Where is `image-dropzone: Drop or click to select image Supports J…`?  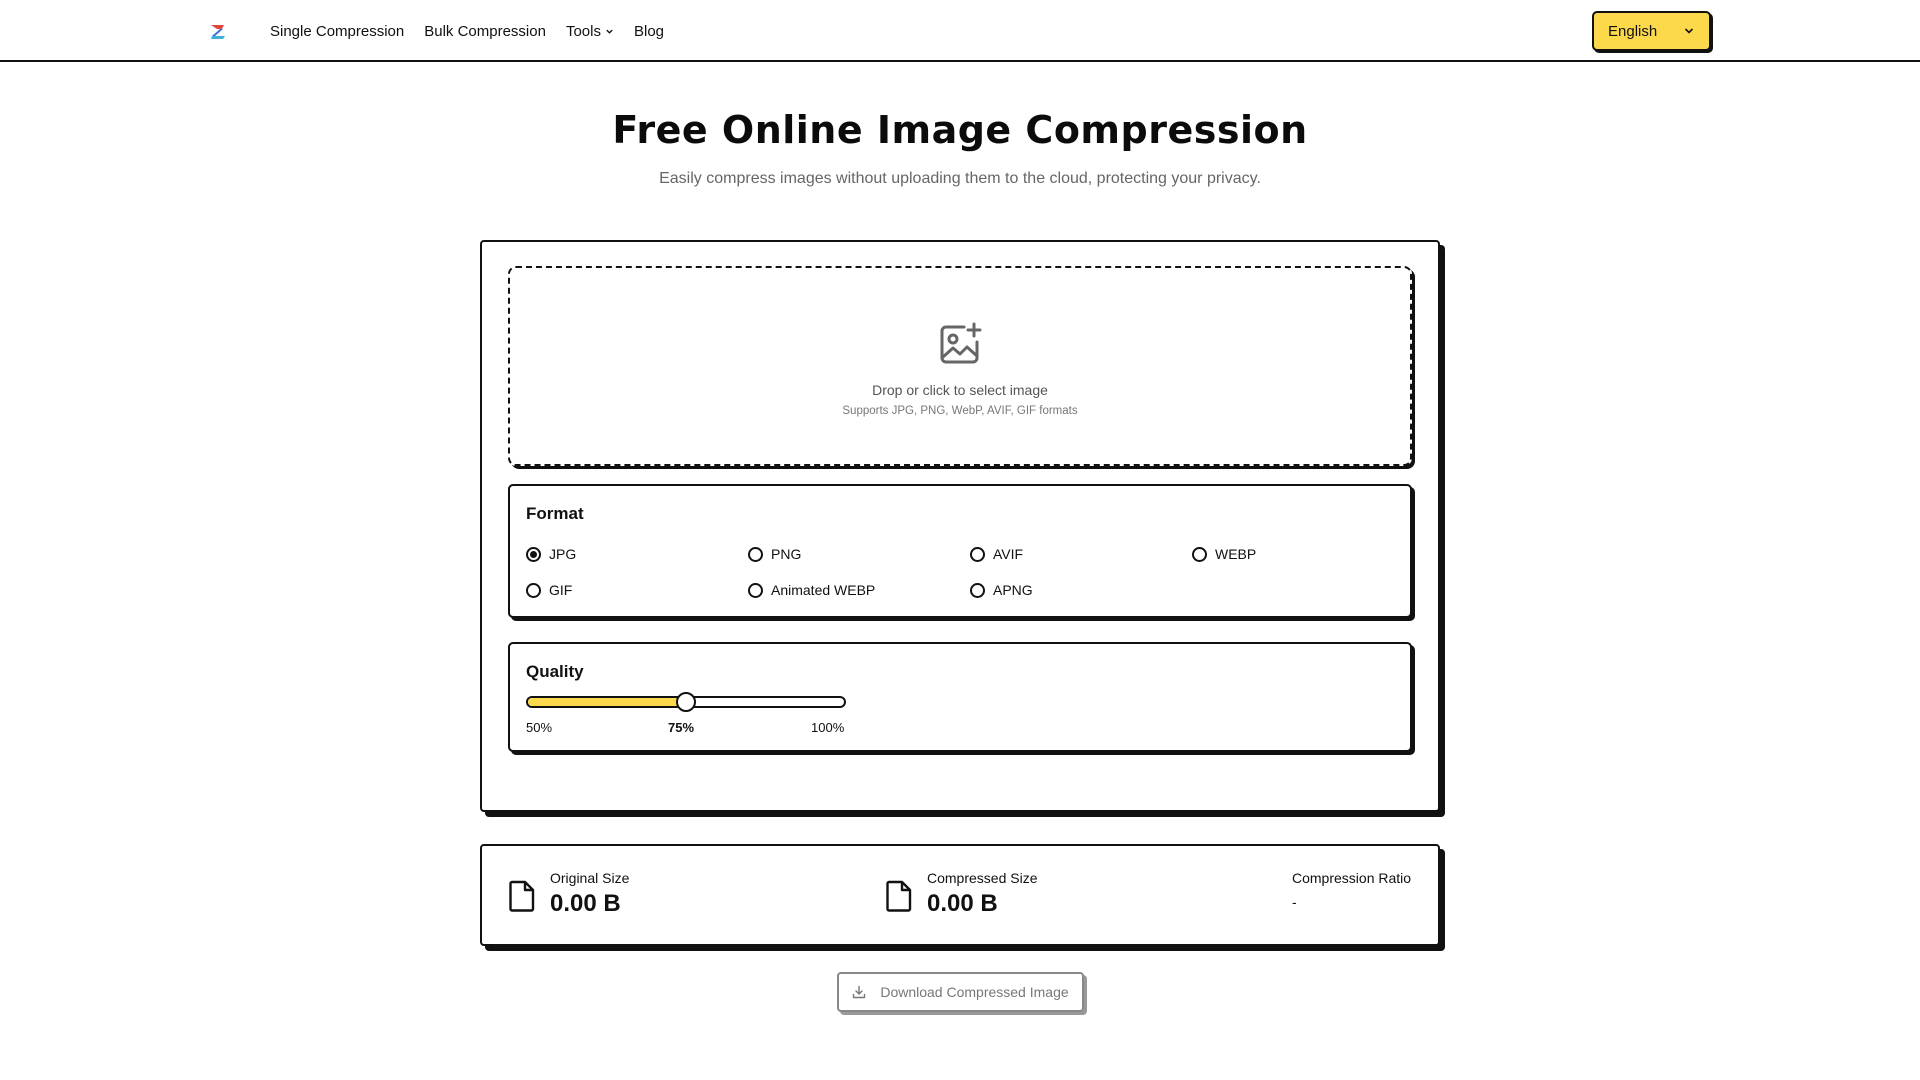 image-dropzone: Drop or click to select image Supports J… is located at coordinates (960, 366).